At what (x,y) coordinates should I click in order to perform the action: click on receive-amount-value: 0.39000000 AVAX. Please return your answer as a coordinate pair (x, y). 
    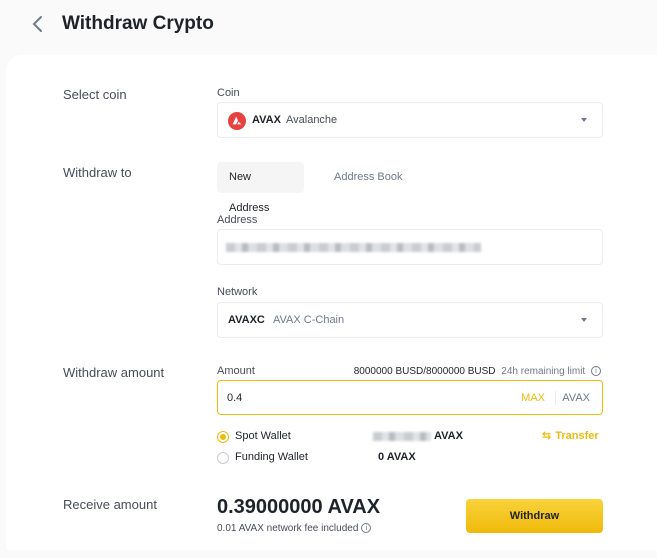
    Looking at the image, I should click on (299, 507).